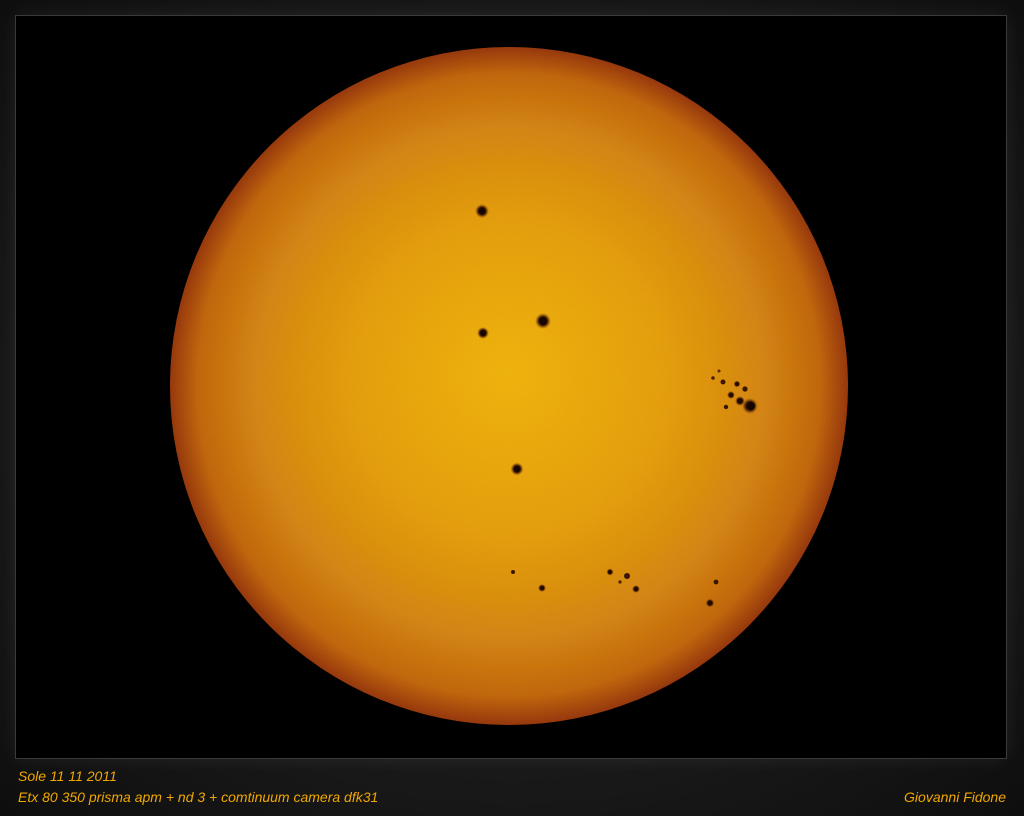 The height and width of the screenshot is (816, 1024). I want to click on caption-author: Giovanni Fidone, so click(955, 797).